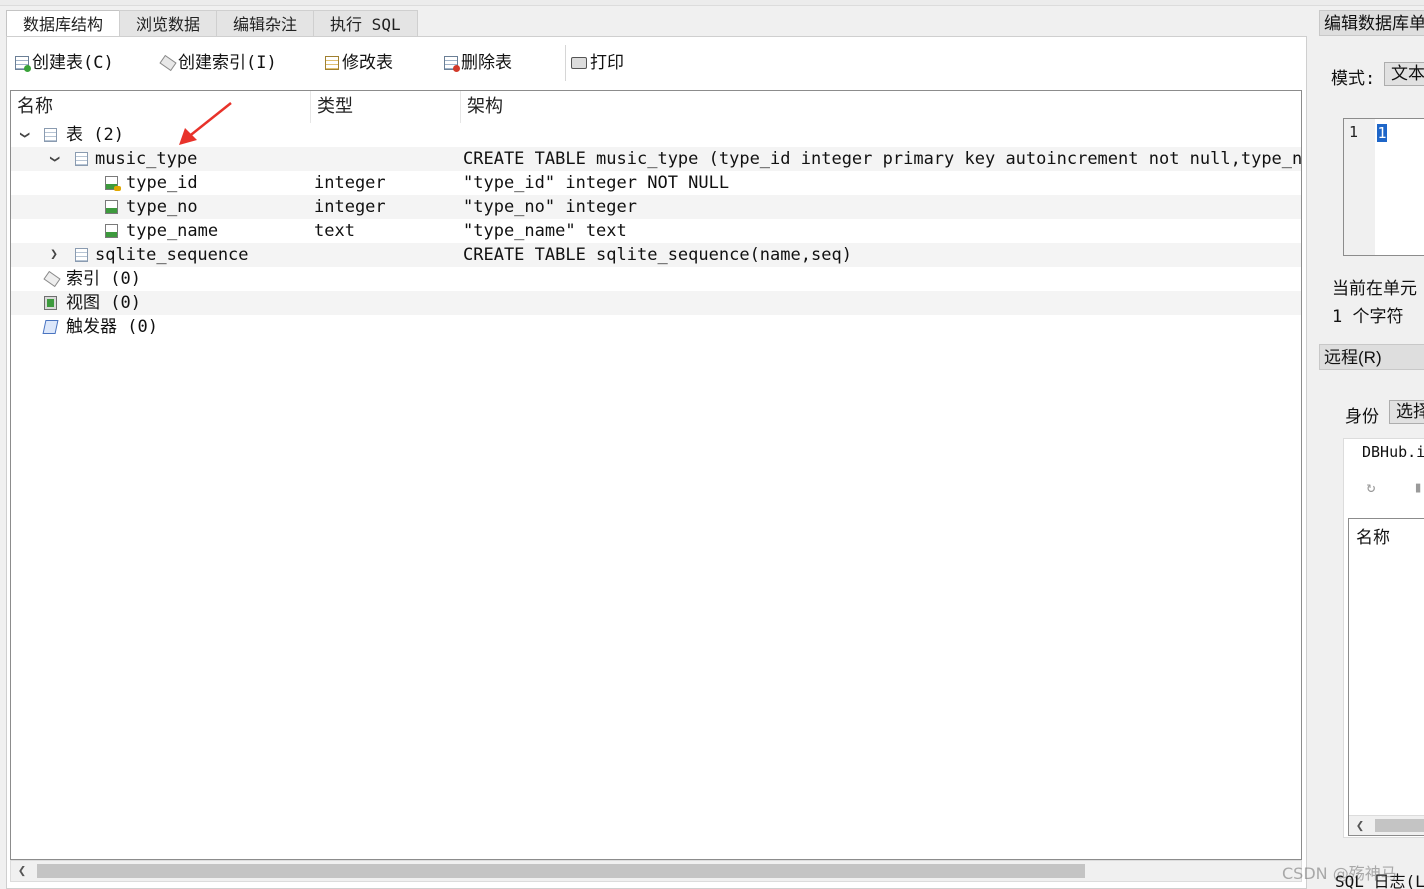  Describe the element at coordinates (168, 63) in the screenshot. I see `create-index-icon` at that location.